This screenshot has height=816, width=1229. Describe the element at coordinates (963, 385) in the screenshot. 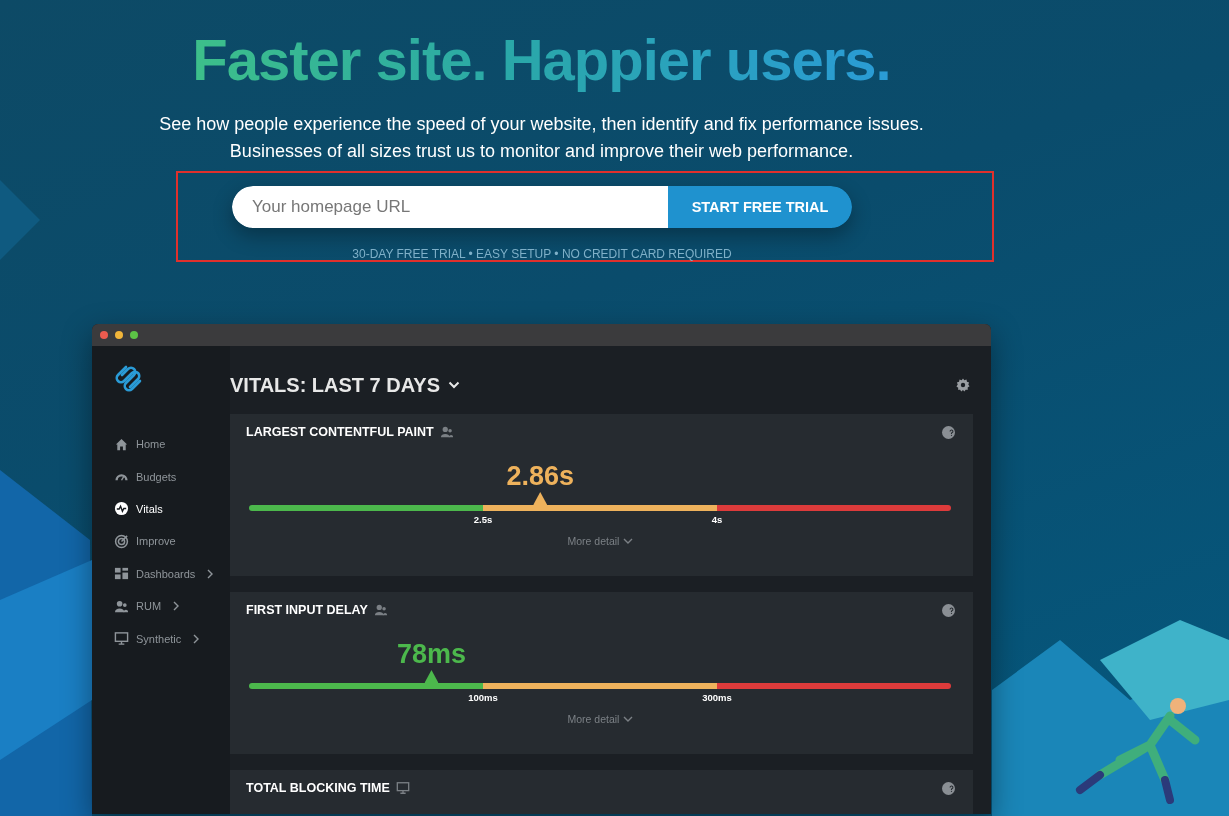

I see `settings-icon` at that location.